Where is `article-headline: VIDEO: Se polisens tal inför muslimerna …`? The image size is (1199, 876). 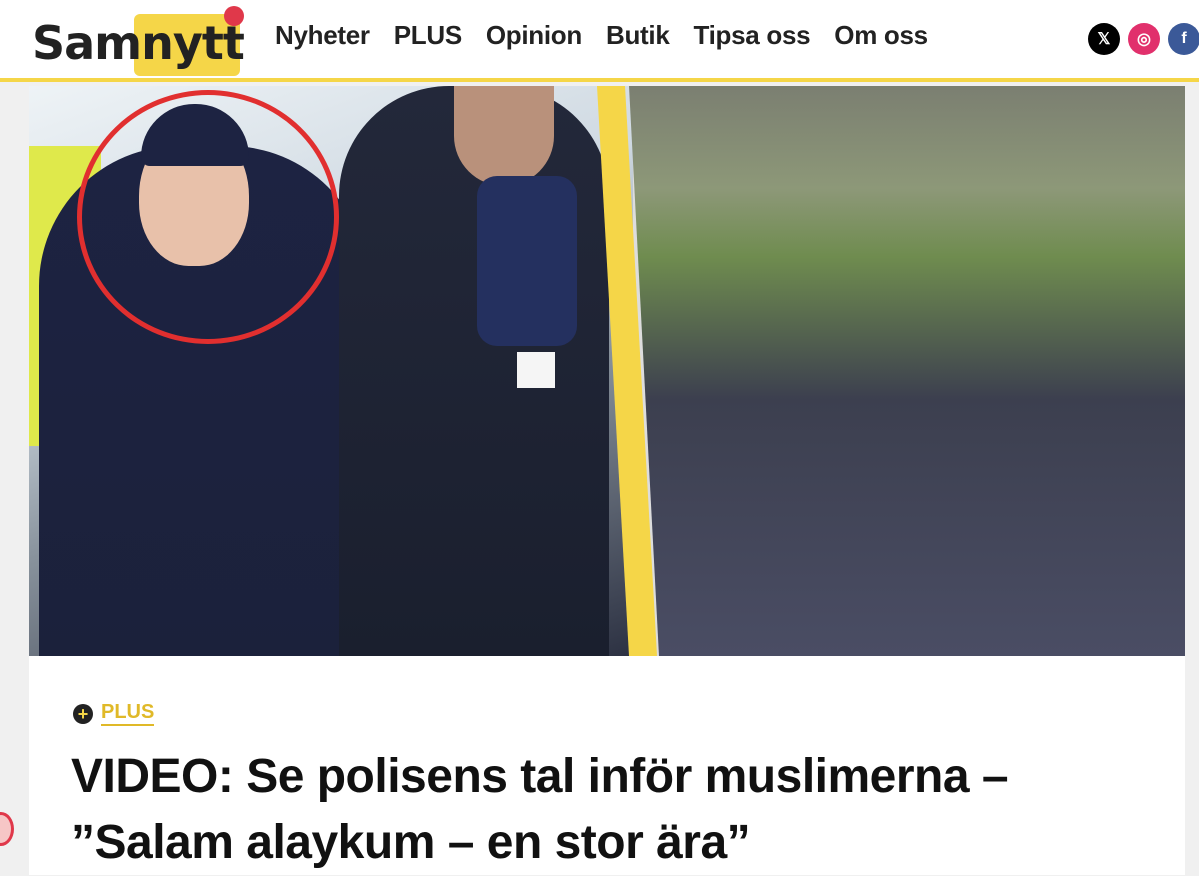
article-headline: VIDEO: Se polisens tal inför muslimerna … is located at coordinates (621, 810).